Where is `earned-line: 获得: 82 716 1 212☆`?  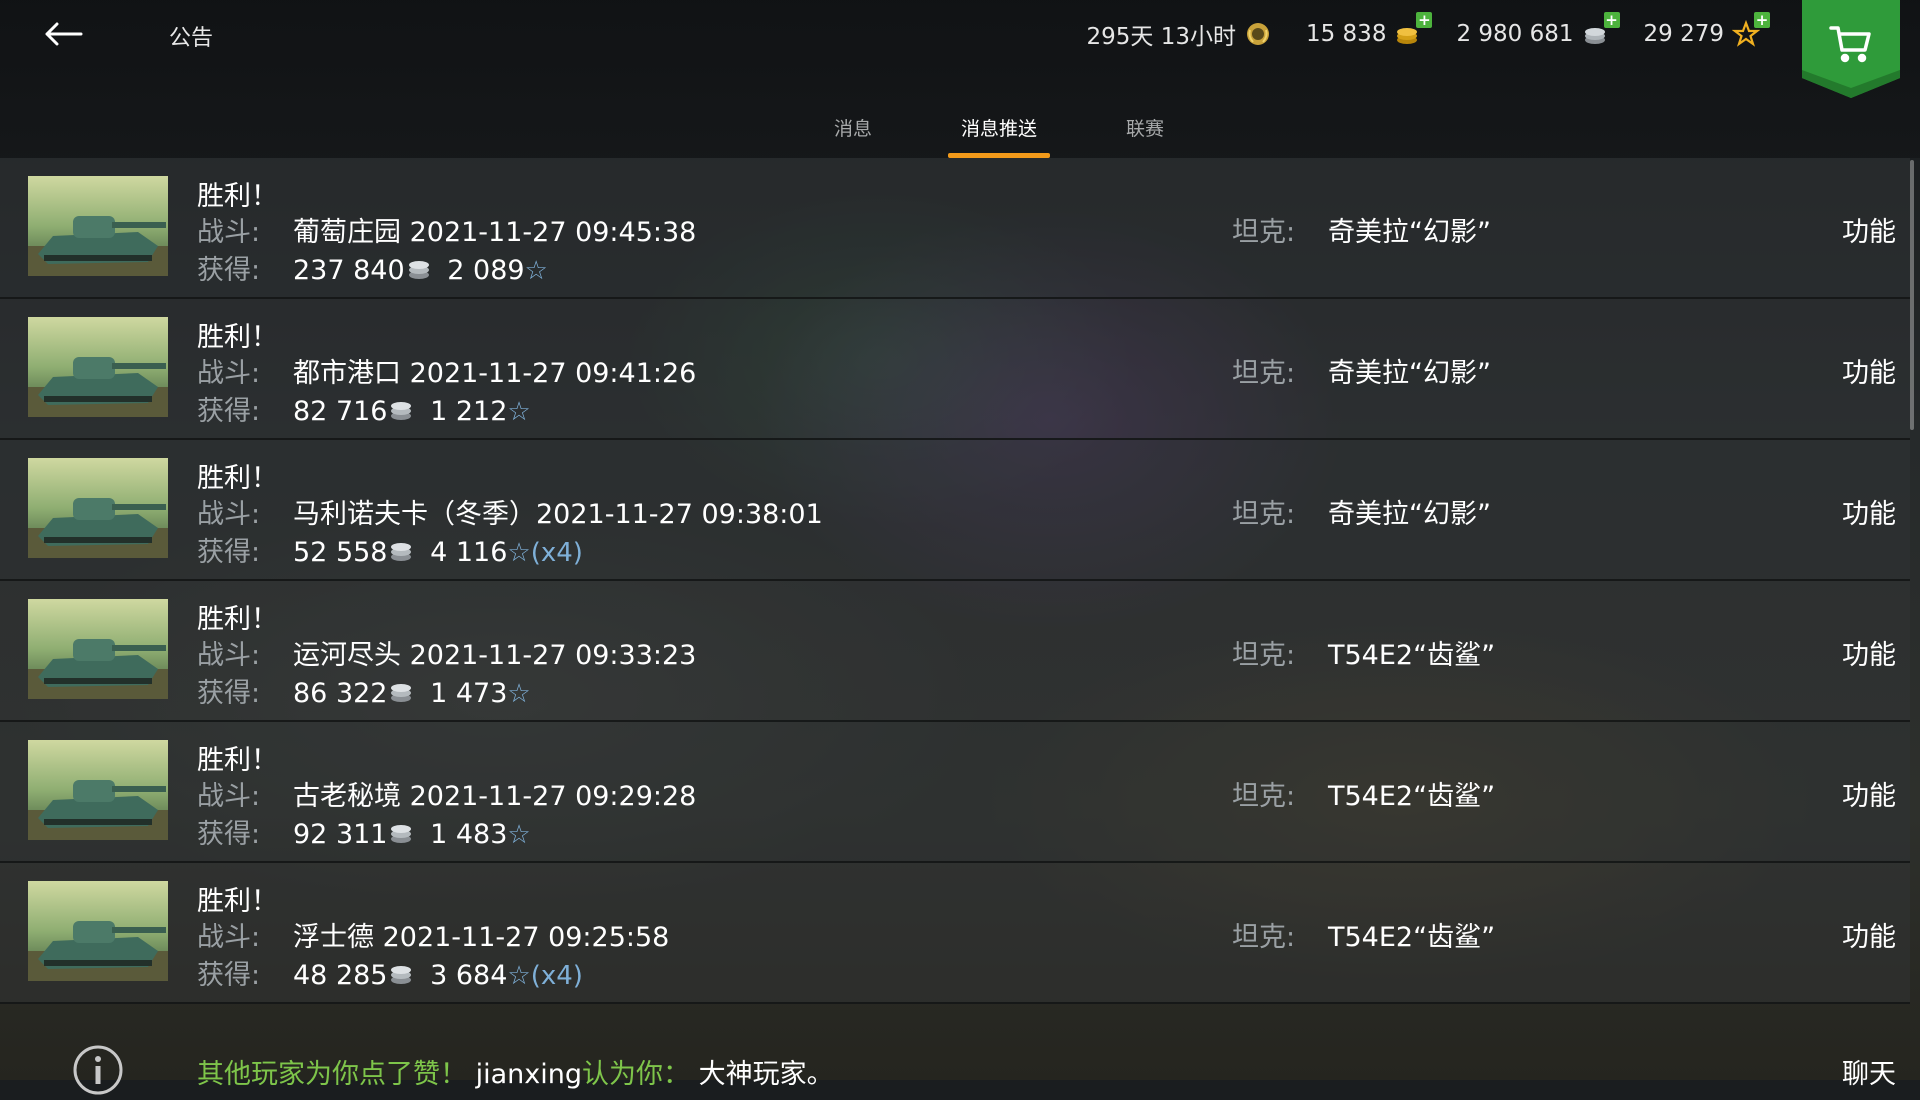
earned-line: 获得: 82 716 1 212☆ is located at coordinates (364, 408).